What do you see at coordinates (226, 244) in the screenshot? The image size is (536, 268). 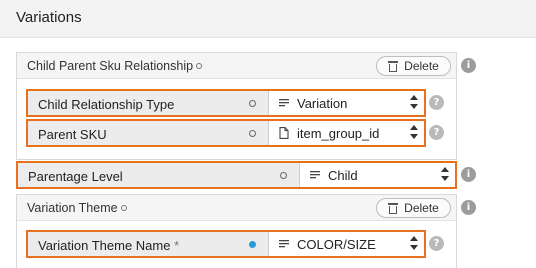 I see `variation-theme-name-row: Variation Theme Name * COLOR/SIZE` at bounding box center [226, 244].